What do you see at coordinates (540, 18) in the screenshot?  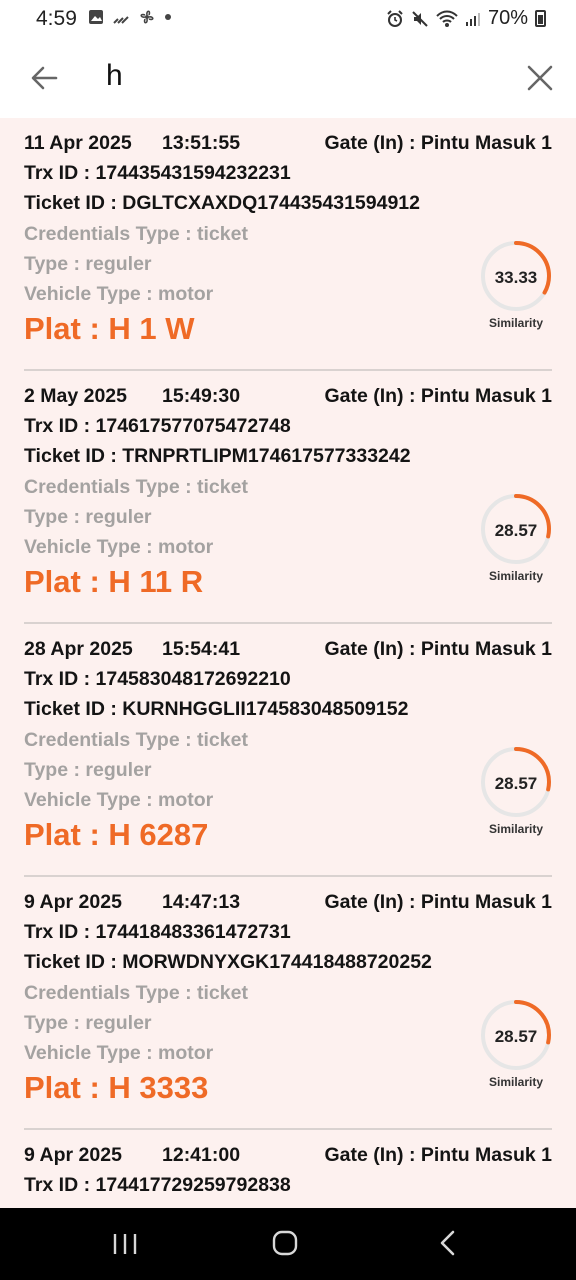 I see `battery-icon` at bounding box center [540, 18].